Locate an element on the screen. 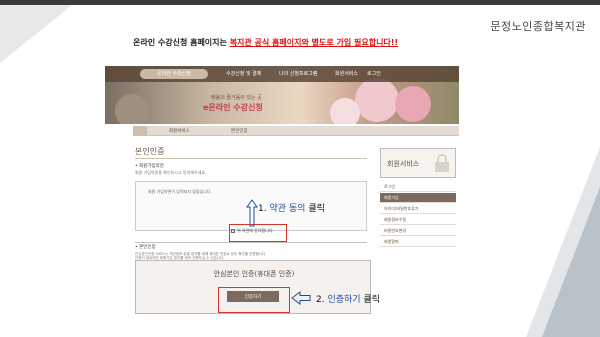 Image resolution: width=600 pixels, height=337 pixels. nav-item-my-programs: 나의 신청프로그램 is located at coordinates (298, 73).